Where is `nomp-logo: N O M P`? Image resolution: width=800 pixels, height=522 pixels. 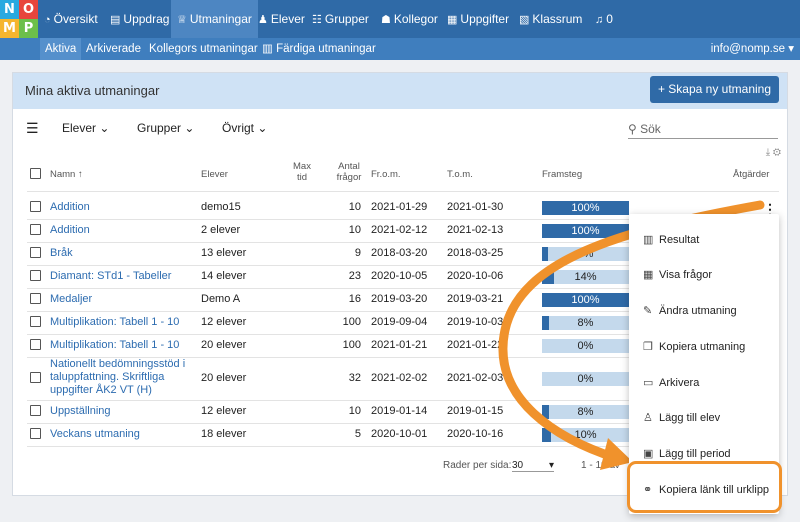 nomp-logo: N O M P is located at coordinates (19, 19).